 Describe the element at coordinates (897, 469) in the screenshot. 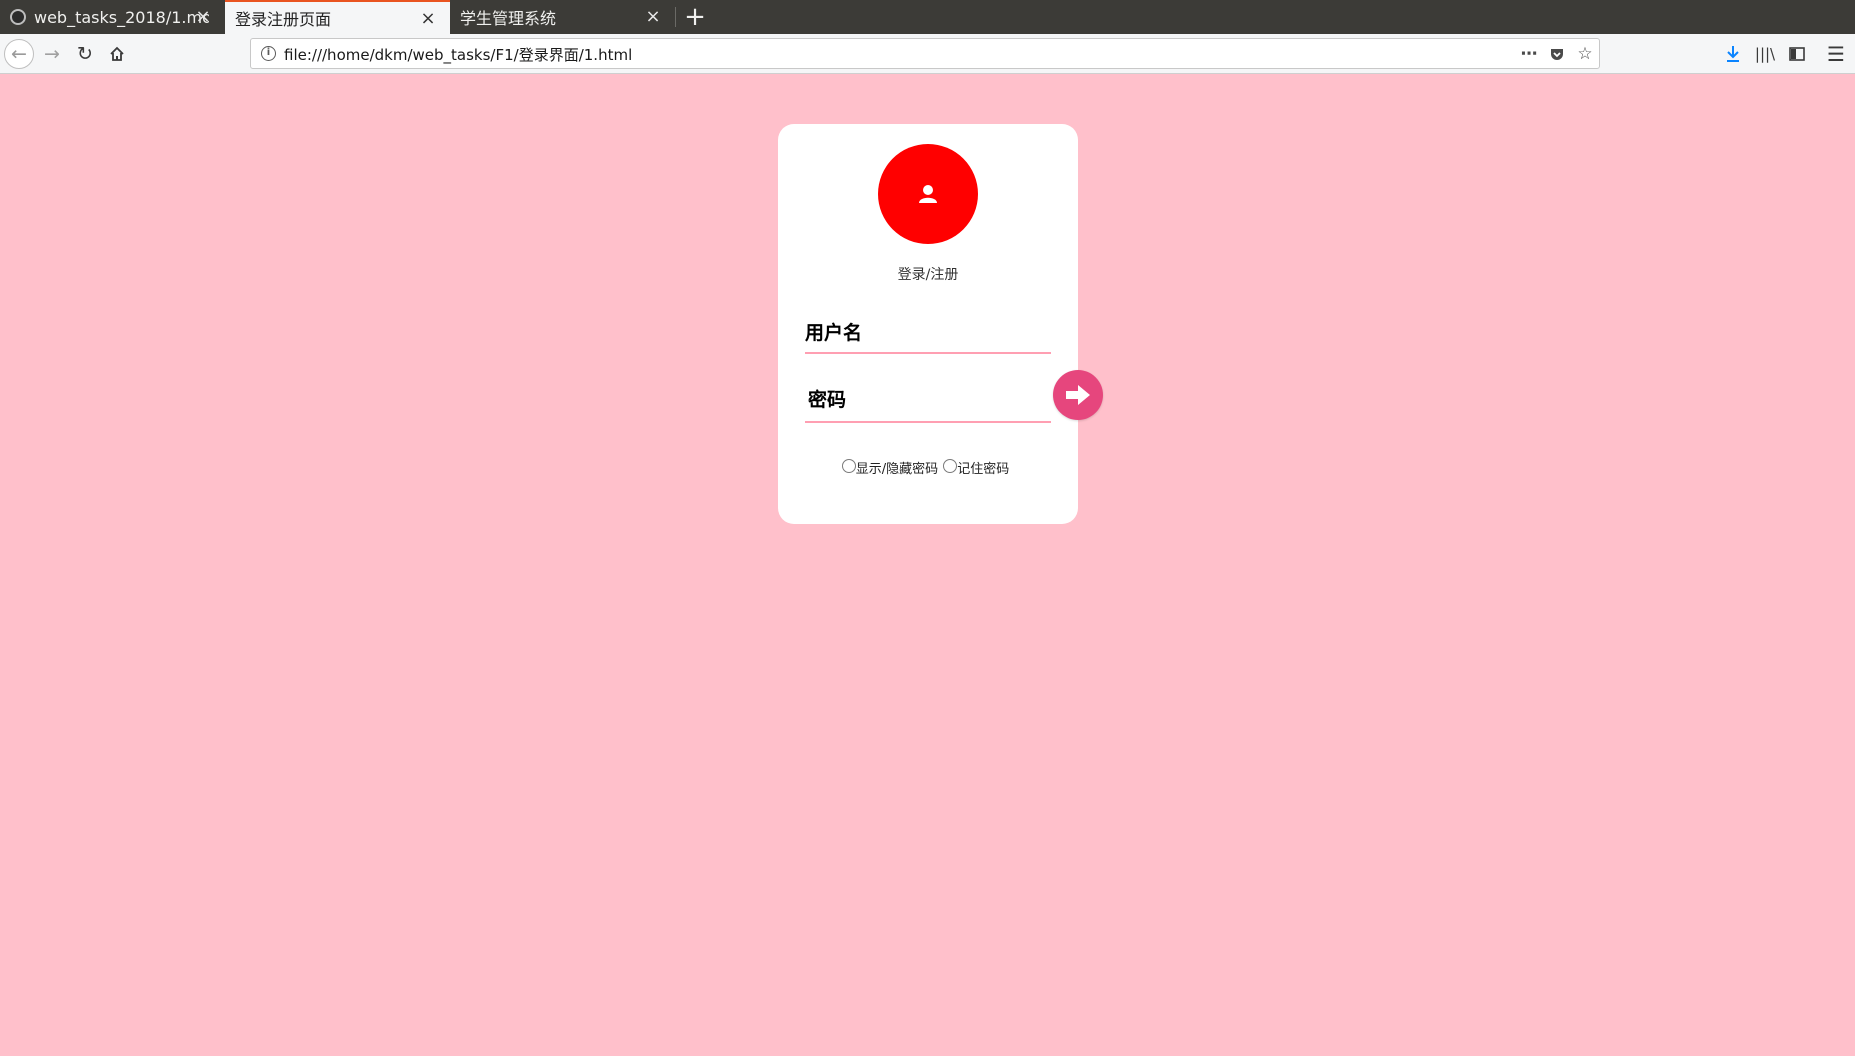

I see `show-password-label: 显示/隐藏密码` at that location.